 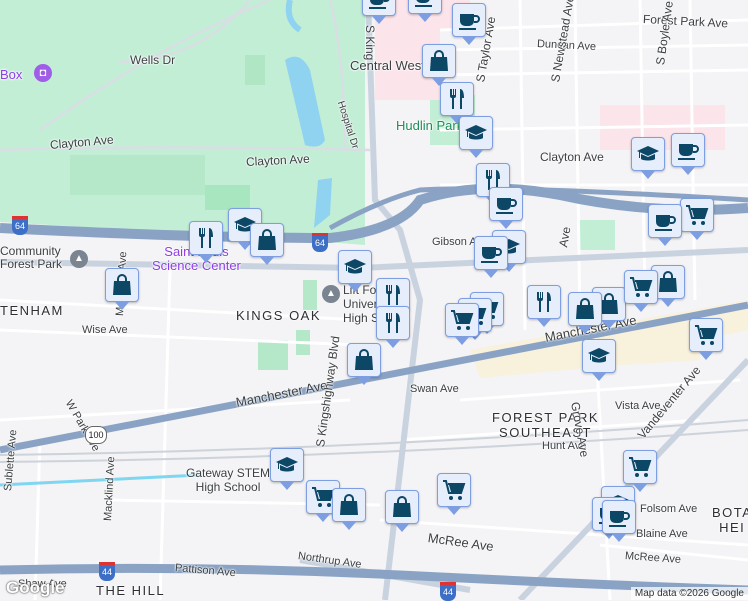 I want to click on street-label-clayton-ave: Clayton Ave, so click(x=572, y=157).